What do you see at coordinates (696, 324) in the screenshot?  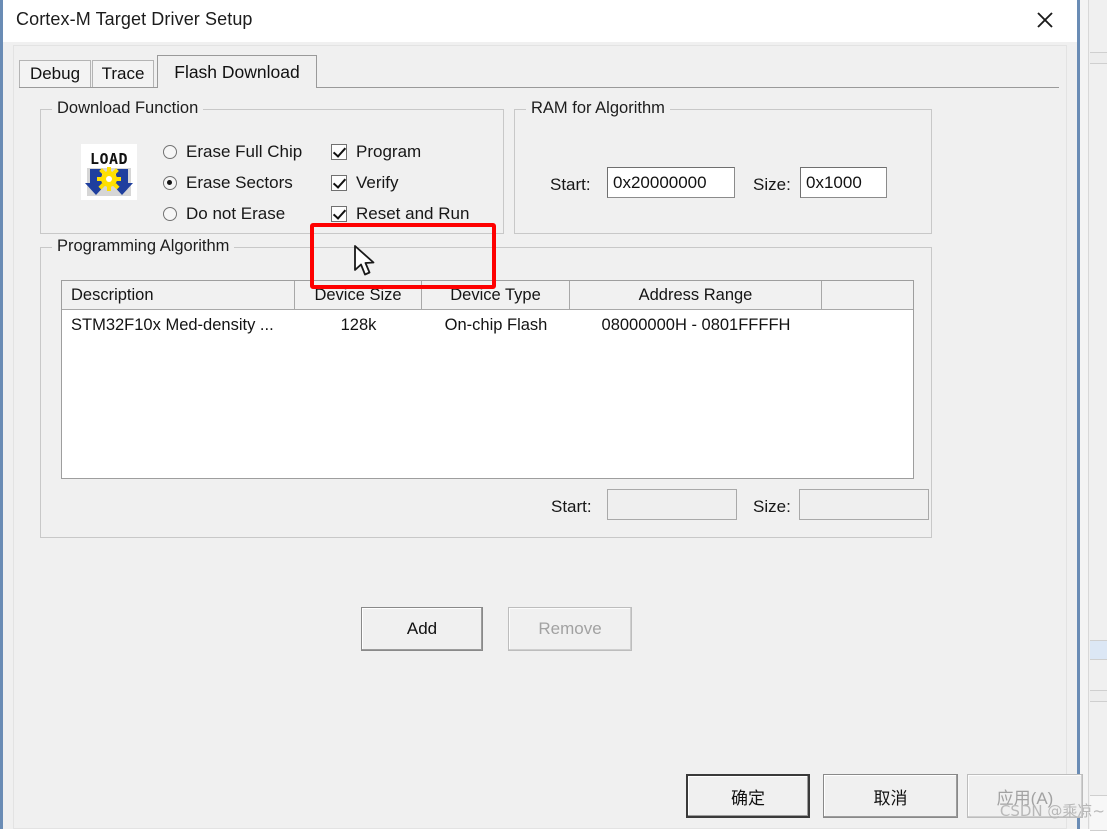 I see `cell-address-range: 08000000H - 0801FFFFH` at bounding box center [696, 324].